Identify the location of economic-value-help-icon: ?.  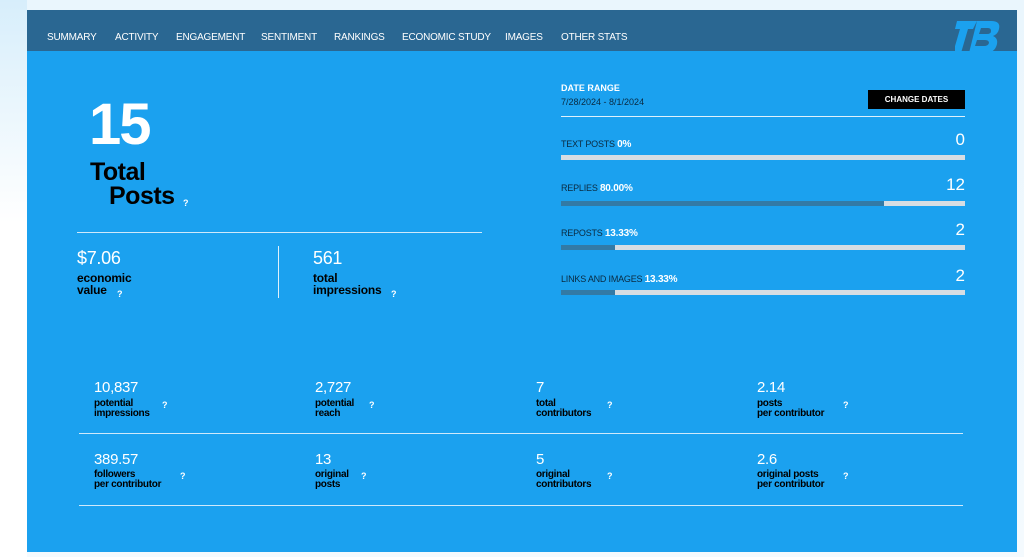
(120, 294).